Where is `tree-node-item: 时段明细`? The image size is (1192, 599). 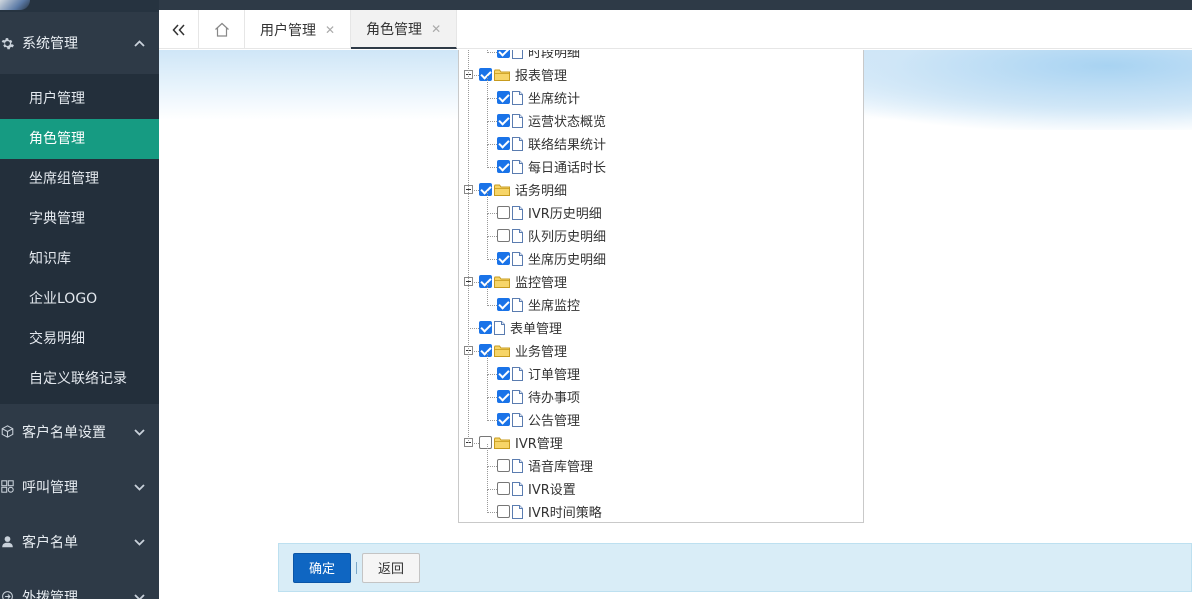
tree-node-item: 时段明细 is located at coordinates (538, 56).